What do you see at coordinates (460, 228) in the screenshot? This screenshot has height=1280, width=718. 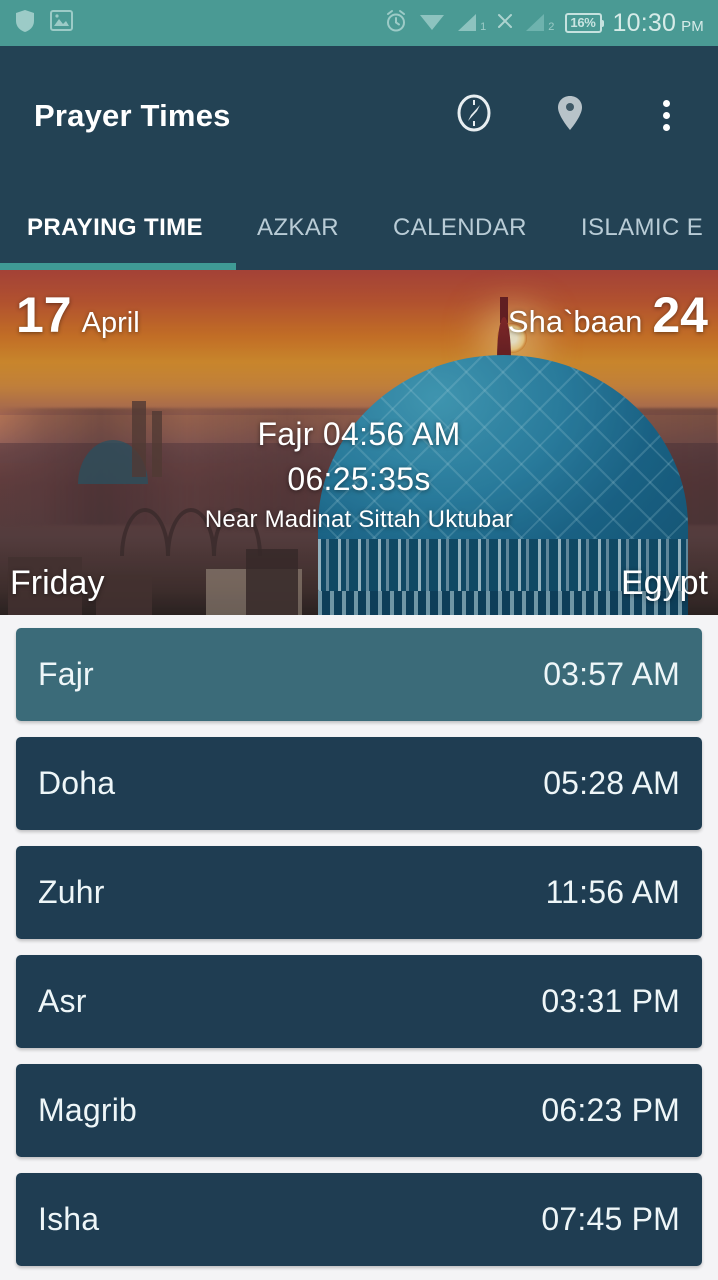 I see `tab-calendar: CALENDAR` at bounding box center [460, 228].